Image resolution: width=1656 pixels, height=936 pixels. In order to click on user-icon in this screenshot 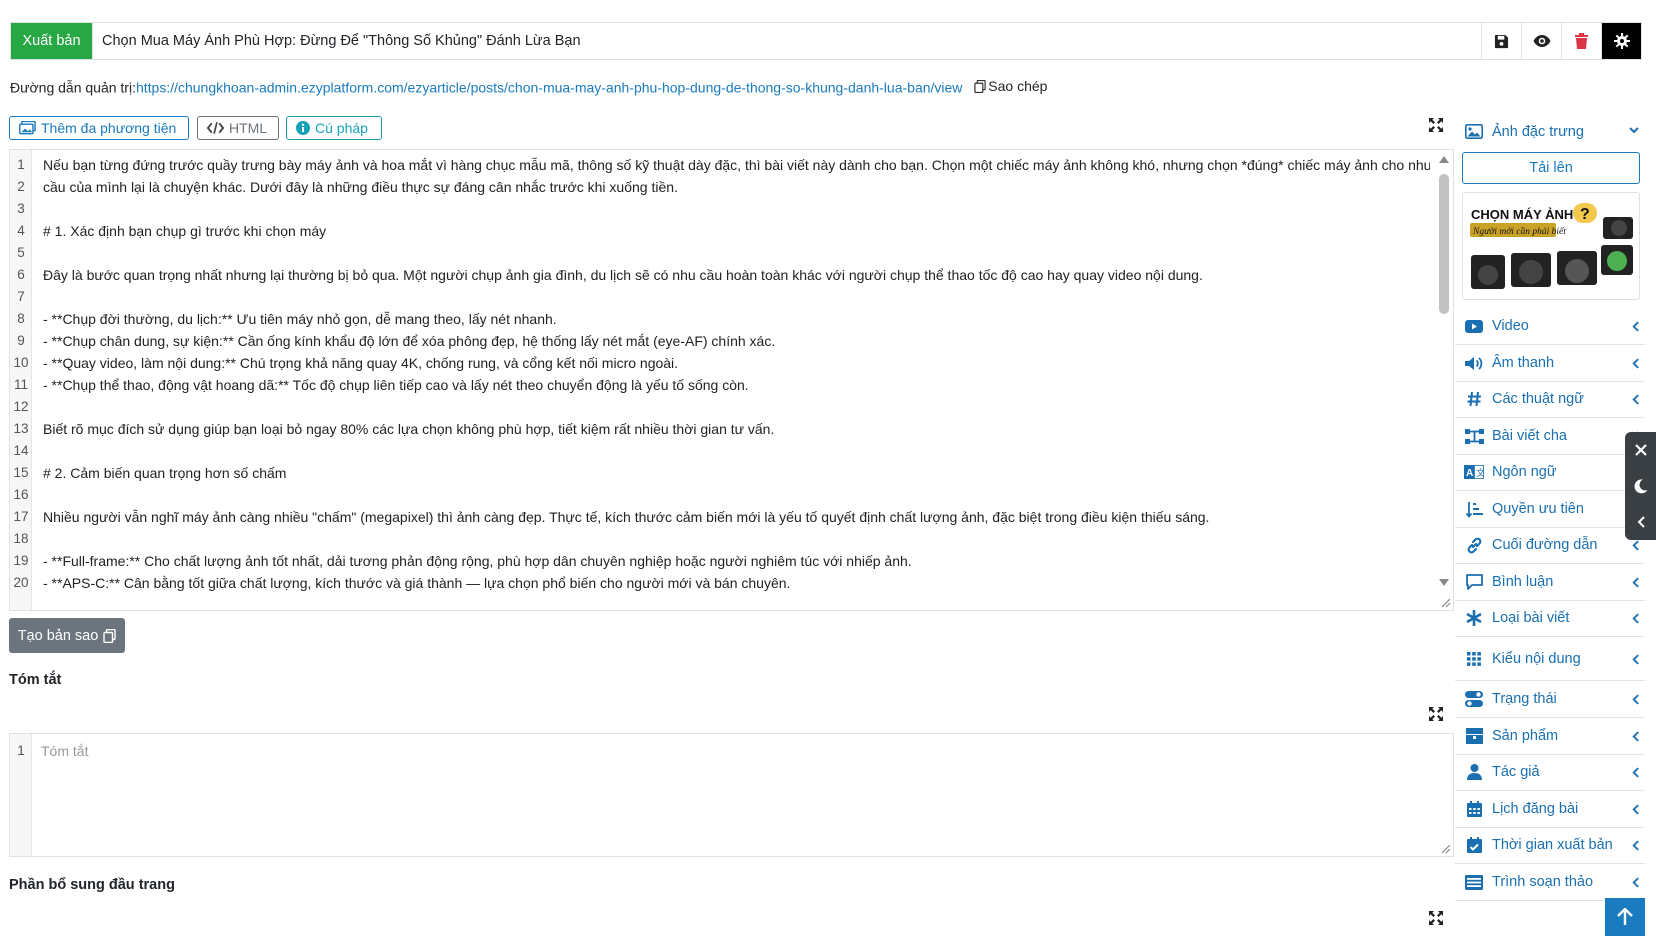, I will do `click(1474, 772)`.